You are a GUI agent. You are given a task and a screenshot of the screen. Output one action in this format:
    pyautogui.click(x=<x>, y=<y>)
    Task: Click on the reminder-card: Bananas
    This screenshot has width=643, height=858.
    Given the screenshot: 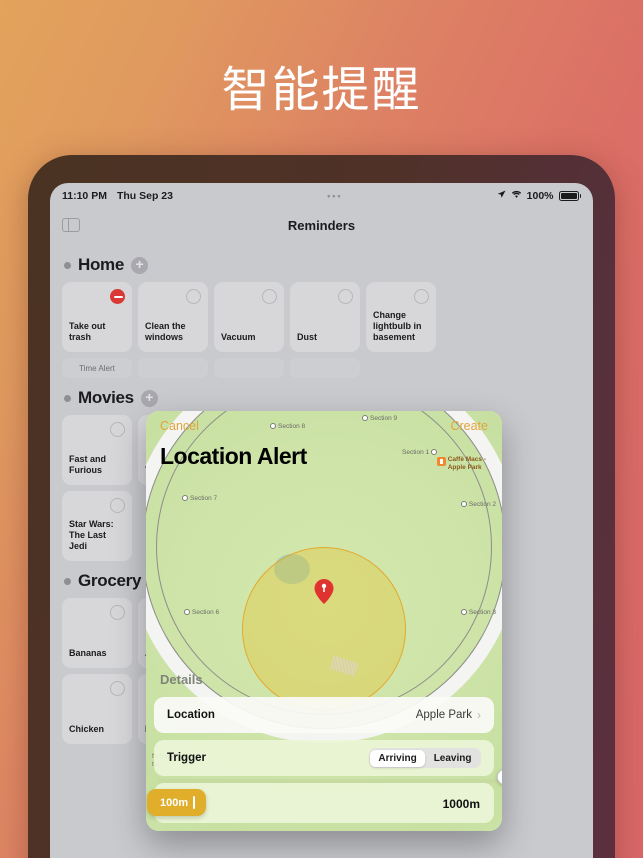 What is the action you would take?
    pyautogui.click(x=97, y=633)
    